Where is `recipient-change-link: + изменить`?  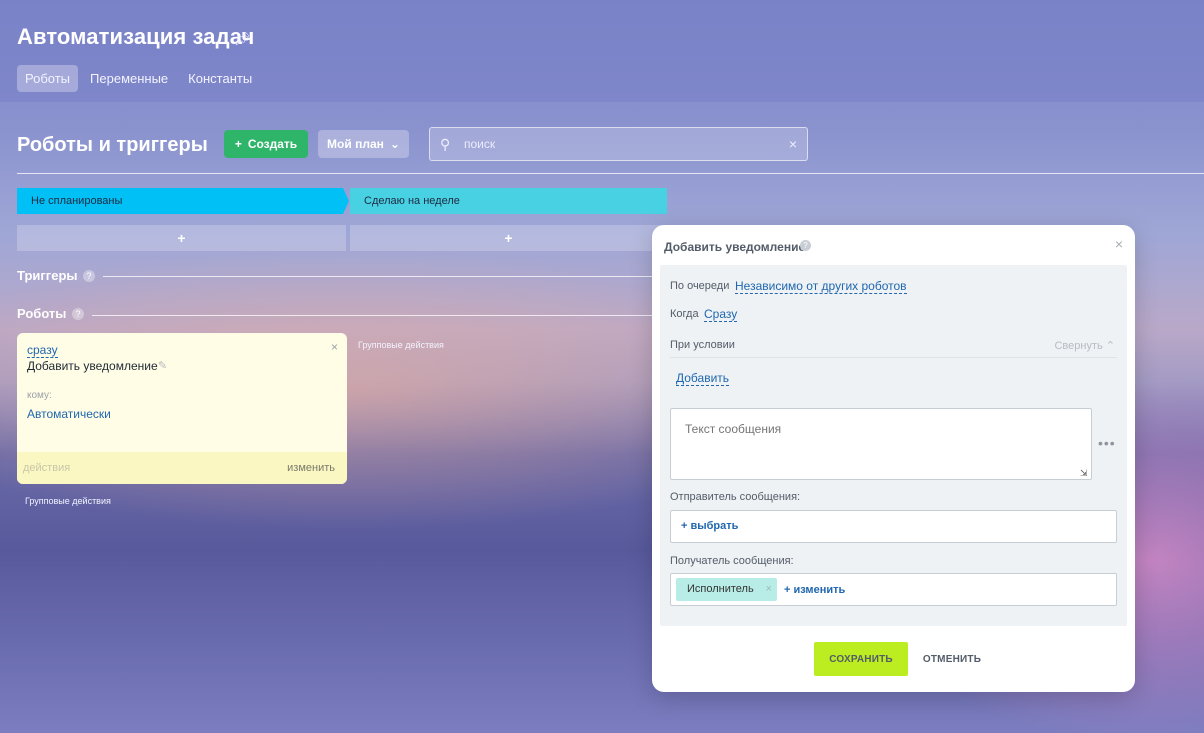
recipient-change-link: + изменить is located at coordinates (814, 590).